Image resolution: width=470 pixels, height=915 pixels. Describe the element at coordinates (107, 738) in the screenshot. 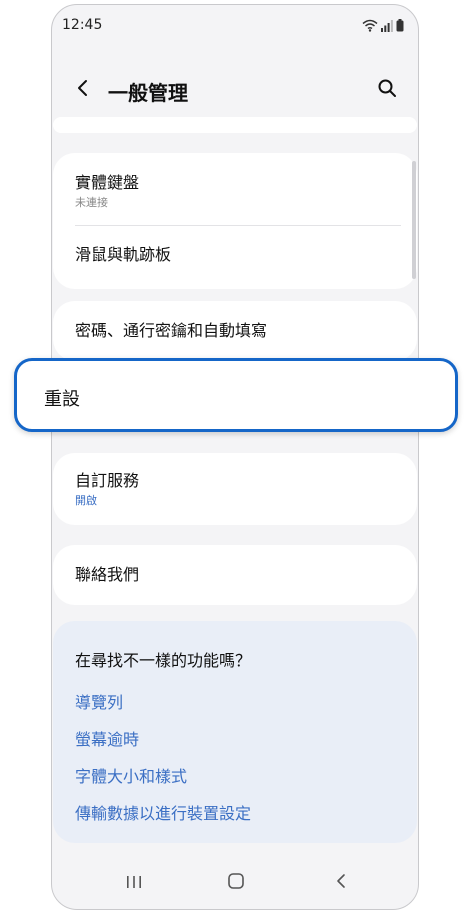

I see `suggestion-link-screen-timeout: 螢幕逾時` at that location.